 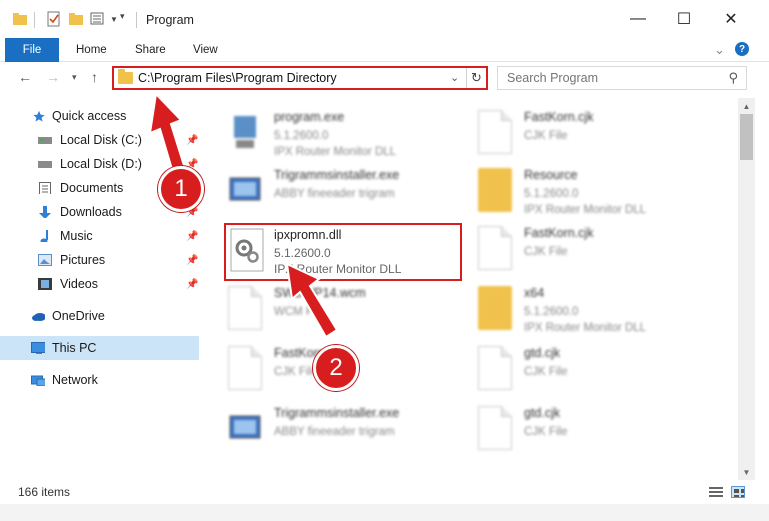 What do you see at coordinates (742, 49) in the screenshot?
I see `help-icon: ?` at bounding box center [742, 49].